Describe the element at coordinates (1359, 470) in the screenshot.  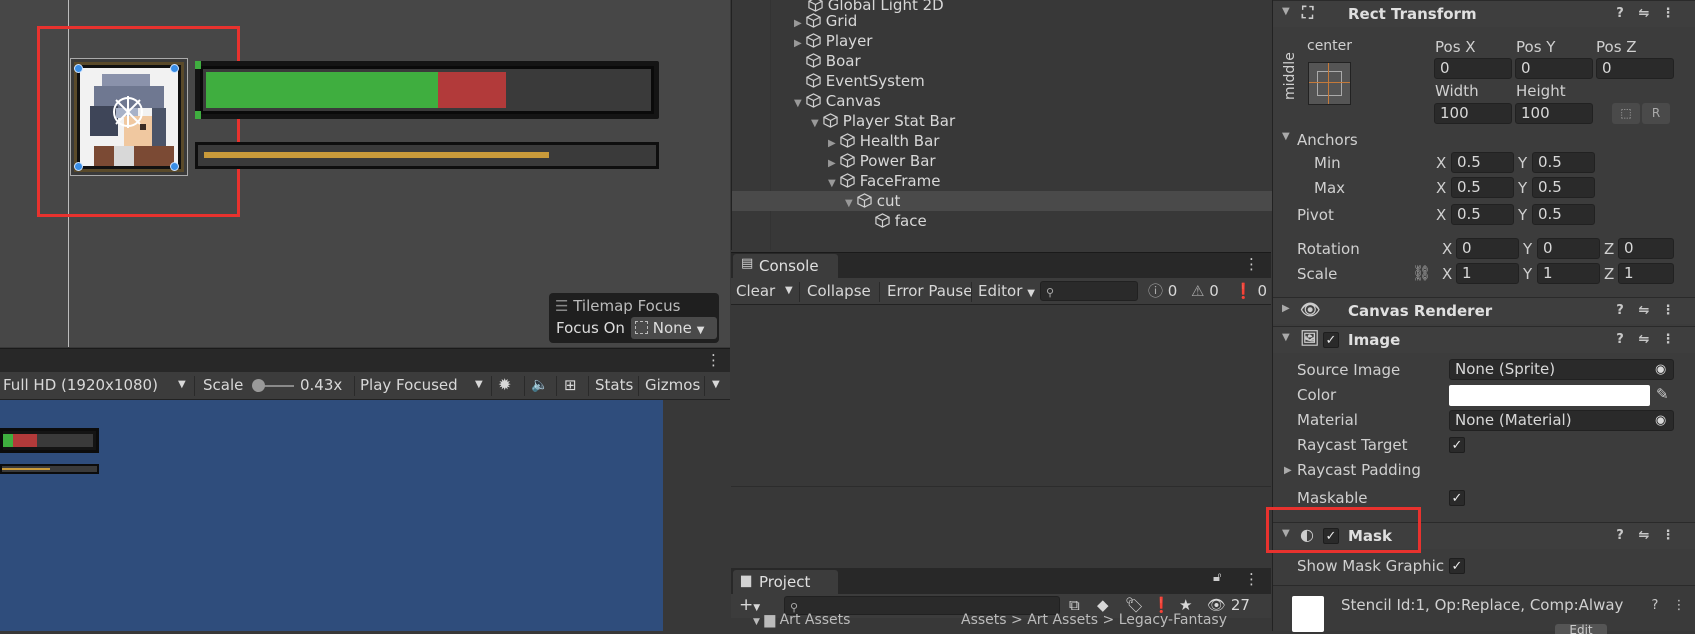
I see `raycast-padding-foldout: Raycast Padding` at that location.